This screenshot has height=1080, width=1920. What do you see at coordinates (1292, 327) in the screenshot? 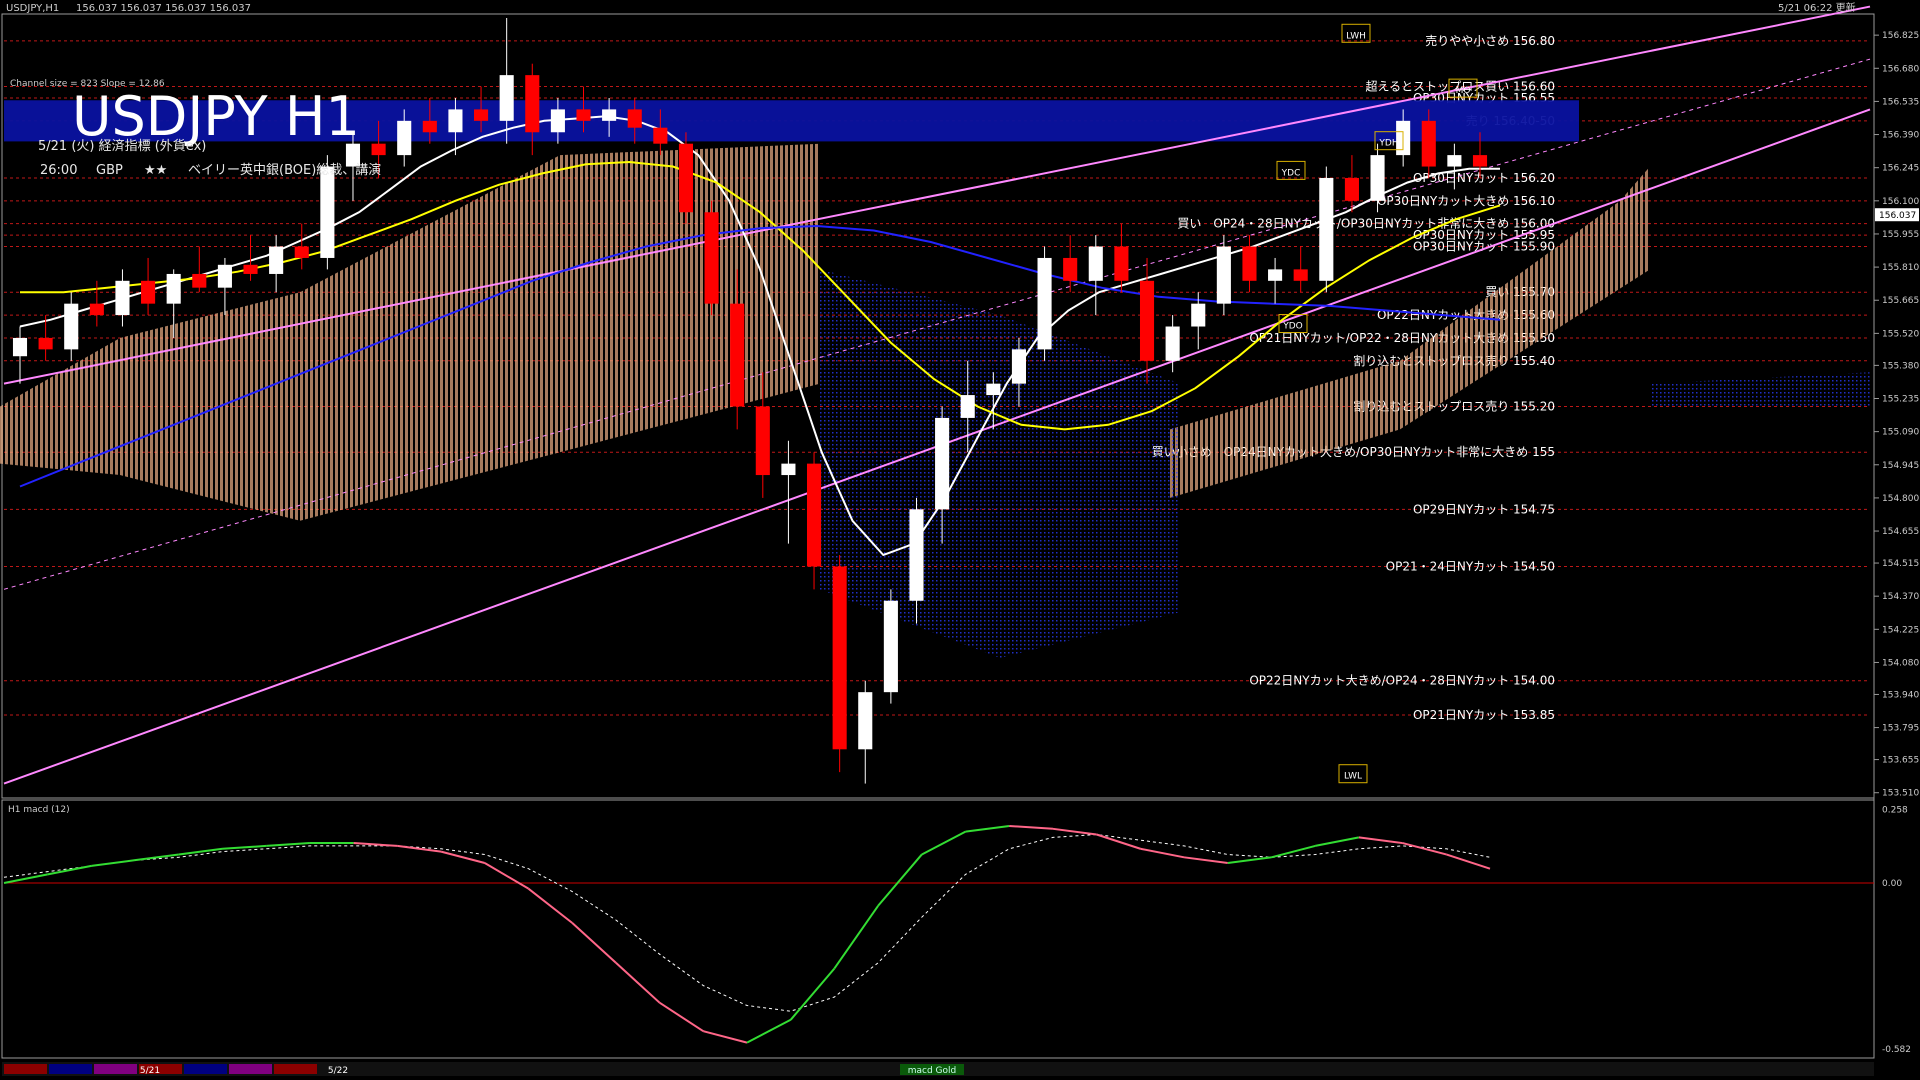
I see `marker-label: YDO` at bounding box center [1292, 327].